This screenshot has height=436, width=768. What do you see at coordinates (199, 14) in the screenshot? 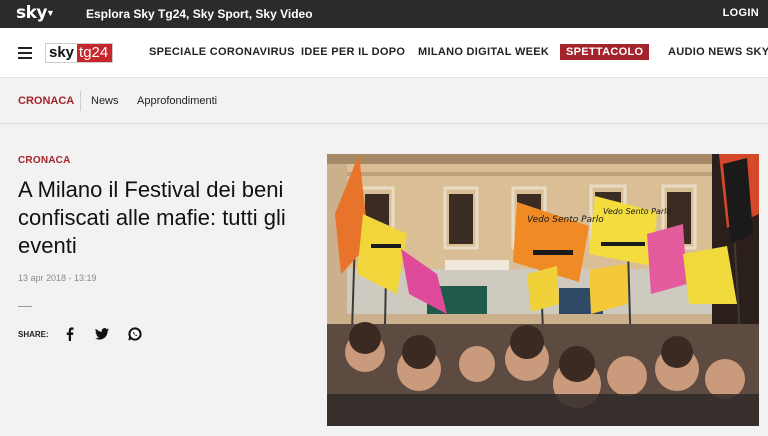
I see `explore-sky-link: Esplora Sky Tg24, Sky Sport, Sky Video` at bounding box center [199, 14].